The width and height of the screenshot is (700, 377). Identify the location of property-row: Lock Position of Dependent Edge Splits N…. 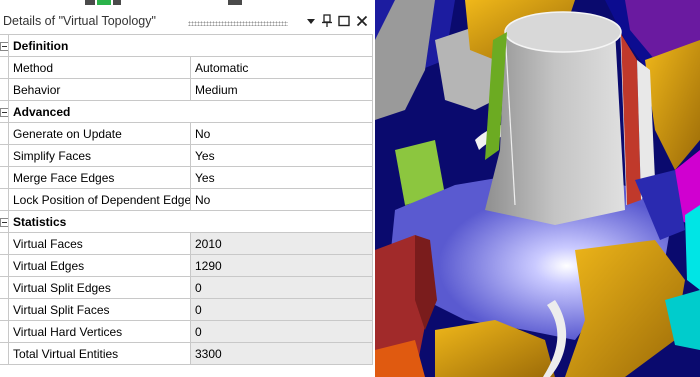
(186, 199).